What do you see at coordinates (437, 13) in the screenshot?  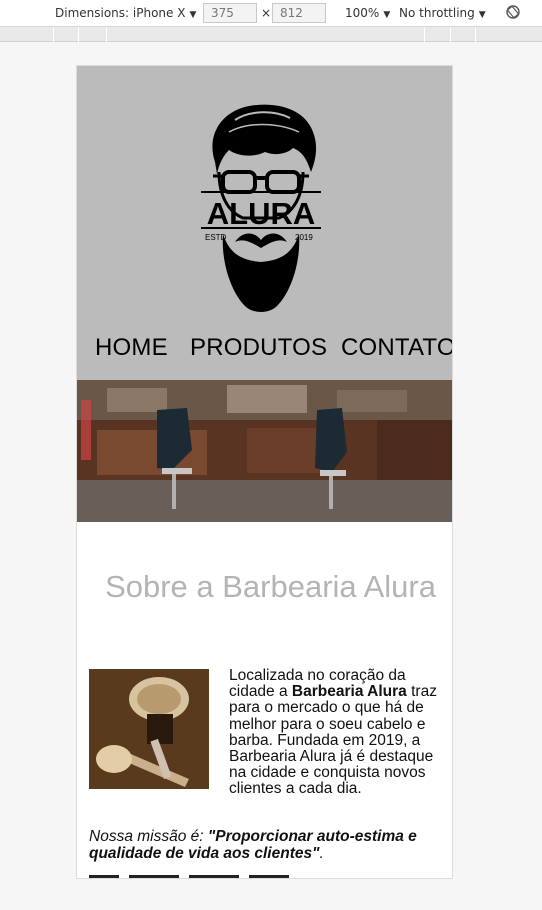 I see `throttling-label: No throttling` at bounding box center [437, 13].